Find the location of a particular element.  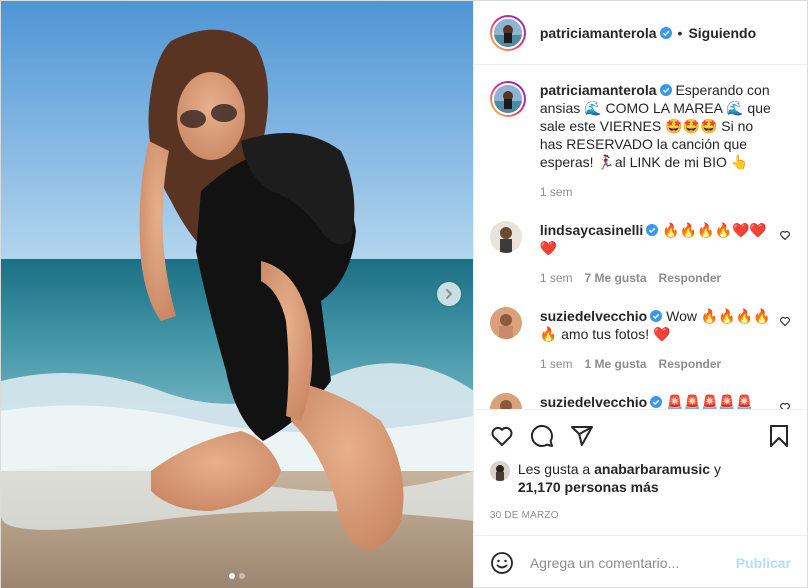

liker-avatar is located at coordinates (499, 471).